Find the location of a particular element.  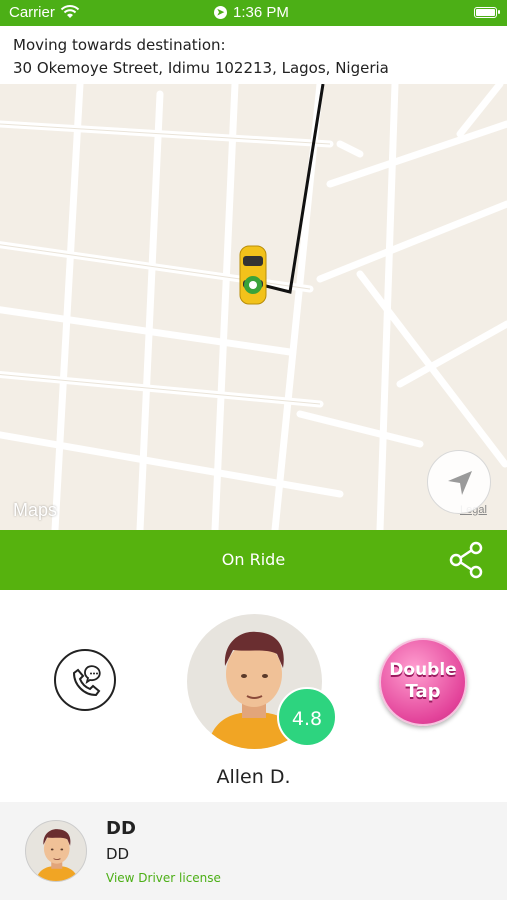

status-time: 1:36 PM is located at coordinates (261, 12).